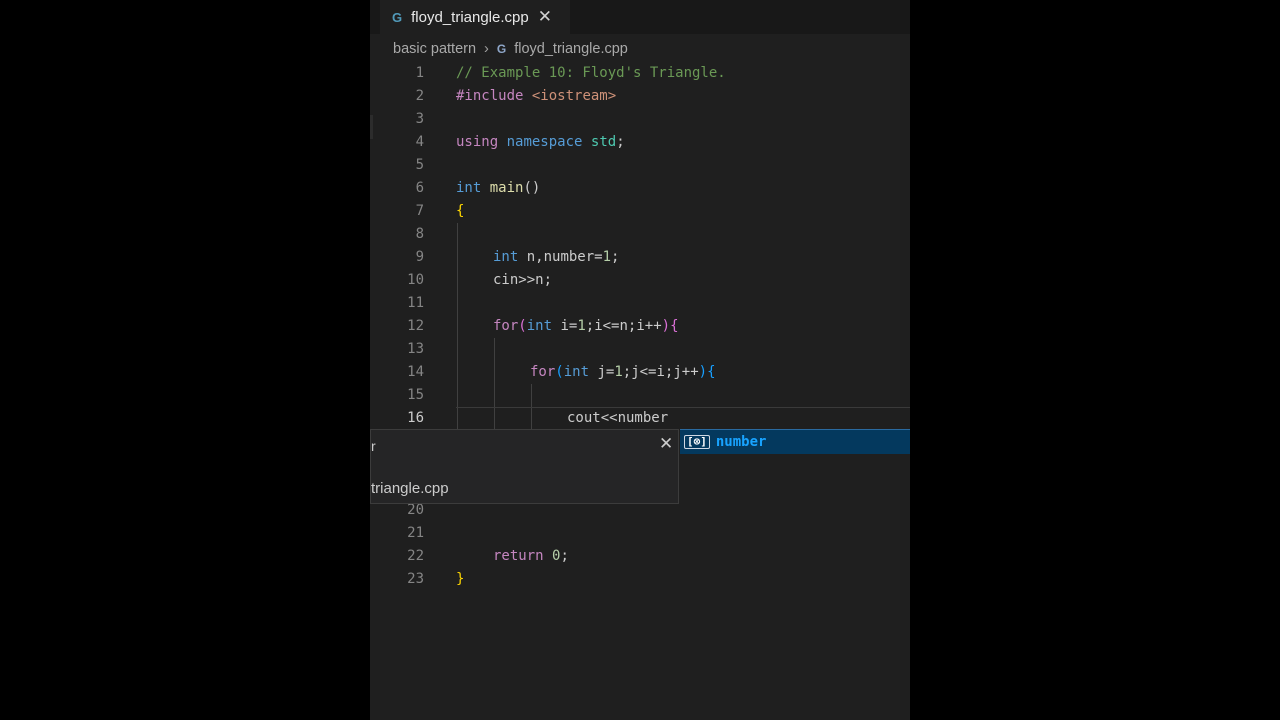  I want to click on brace: }, so click(460, 579).